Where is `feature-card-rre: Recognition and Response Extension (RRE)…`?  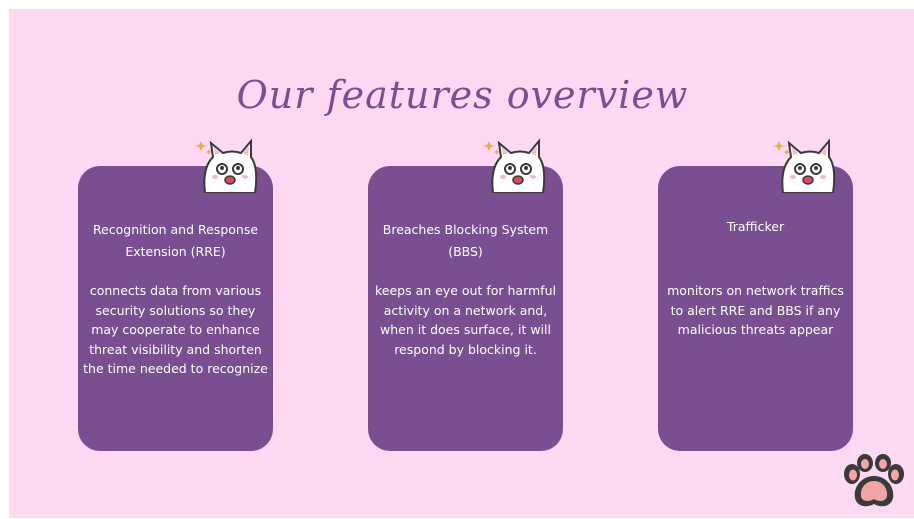 feature-card-rre: Recognition and Response Extension (RRE)… is located at coordinates (175, 308).